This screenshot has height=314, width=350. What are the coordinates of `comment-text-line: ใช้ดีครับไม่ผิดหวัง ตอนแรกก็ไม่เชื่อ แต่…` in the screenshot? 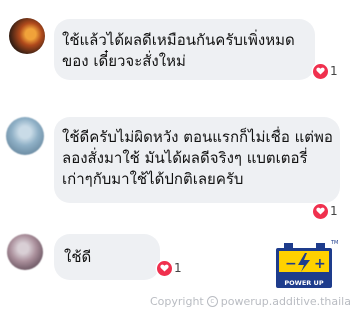 It's located at (197, 137).